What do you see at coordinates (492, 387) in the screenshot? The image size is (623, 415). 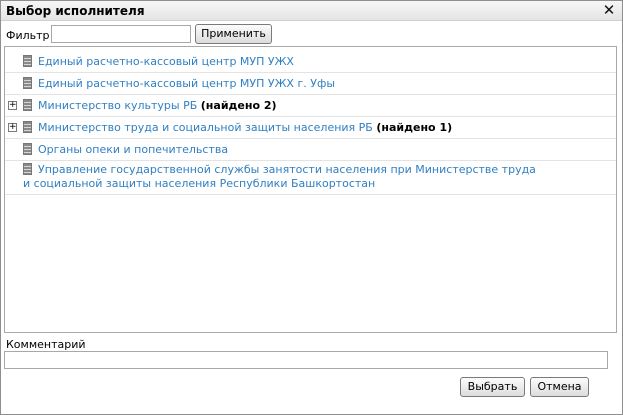 I see `select-button: Выбрать` at bounding box center [492, 387].